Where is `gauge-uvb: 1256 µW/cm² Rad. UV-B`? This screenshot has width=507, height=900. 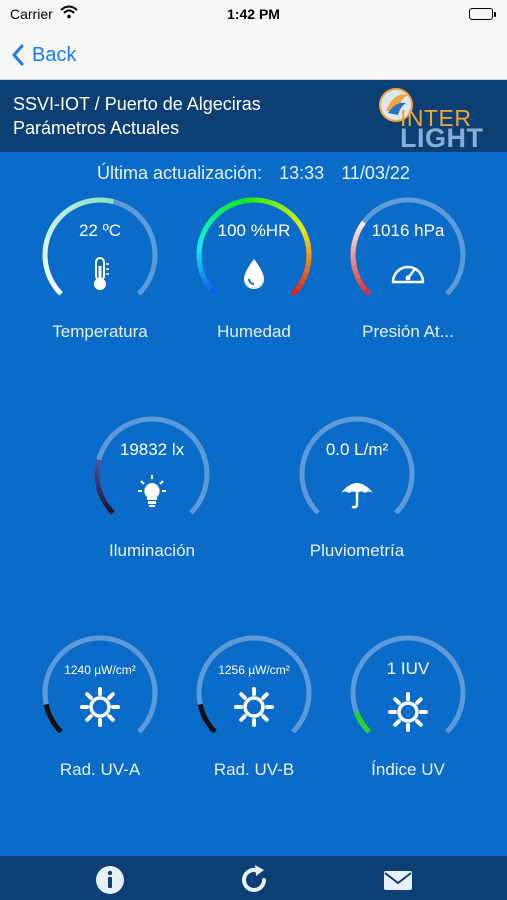 gauge-uvb: 1256 µW/cm² Rad. UV-B is located at coordinates (254, 710).